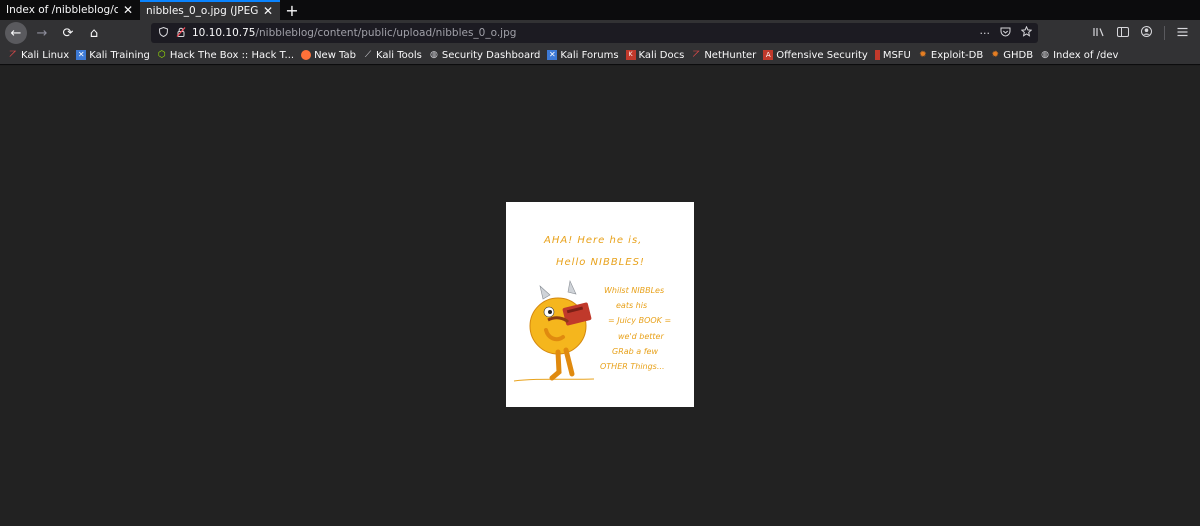 The image size is (1200, 526). Describe the element at coordinates (306, 55) in the screenshot. I see `firefox-icon` at that location.